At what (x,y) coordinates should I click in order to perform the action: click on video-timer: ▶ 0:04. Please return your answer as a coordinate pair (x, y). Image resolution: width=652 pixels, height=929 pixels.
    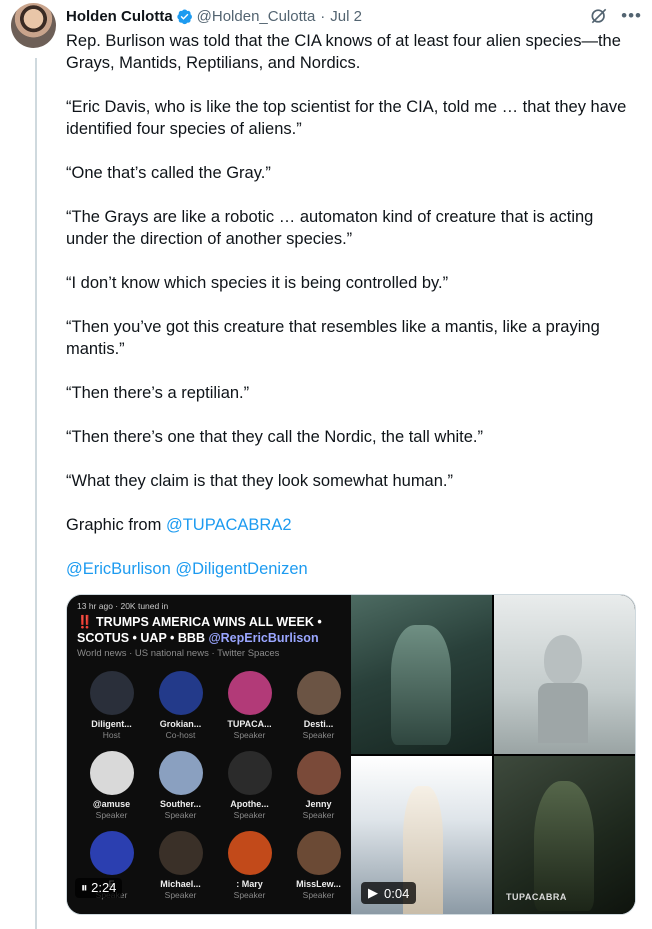
    Looking at the image, I should click on (389, 893).